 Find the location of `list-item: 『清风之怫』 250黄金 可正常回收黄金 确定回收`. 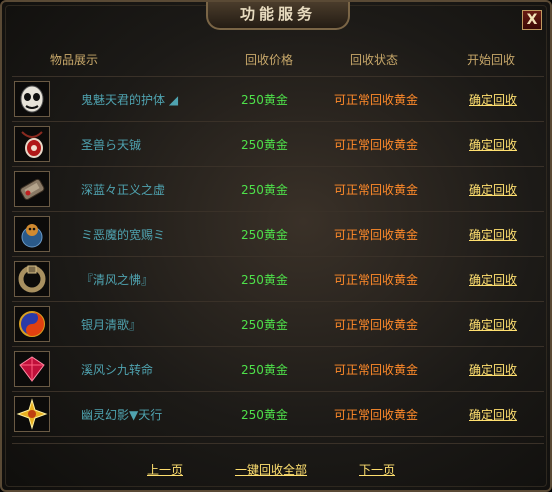

list-item: 『清风之怫』 250黄金 可正常回收黄金 确定回收 is located at coordinates (278, 279).